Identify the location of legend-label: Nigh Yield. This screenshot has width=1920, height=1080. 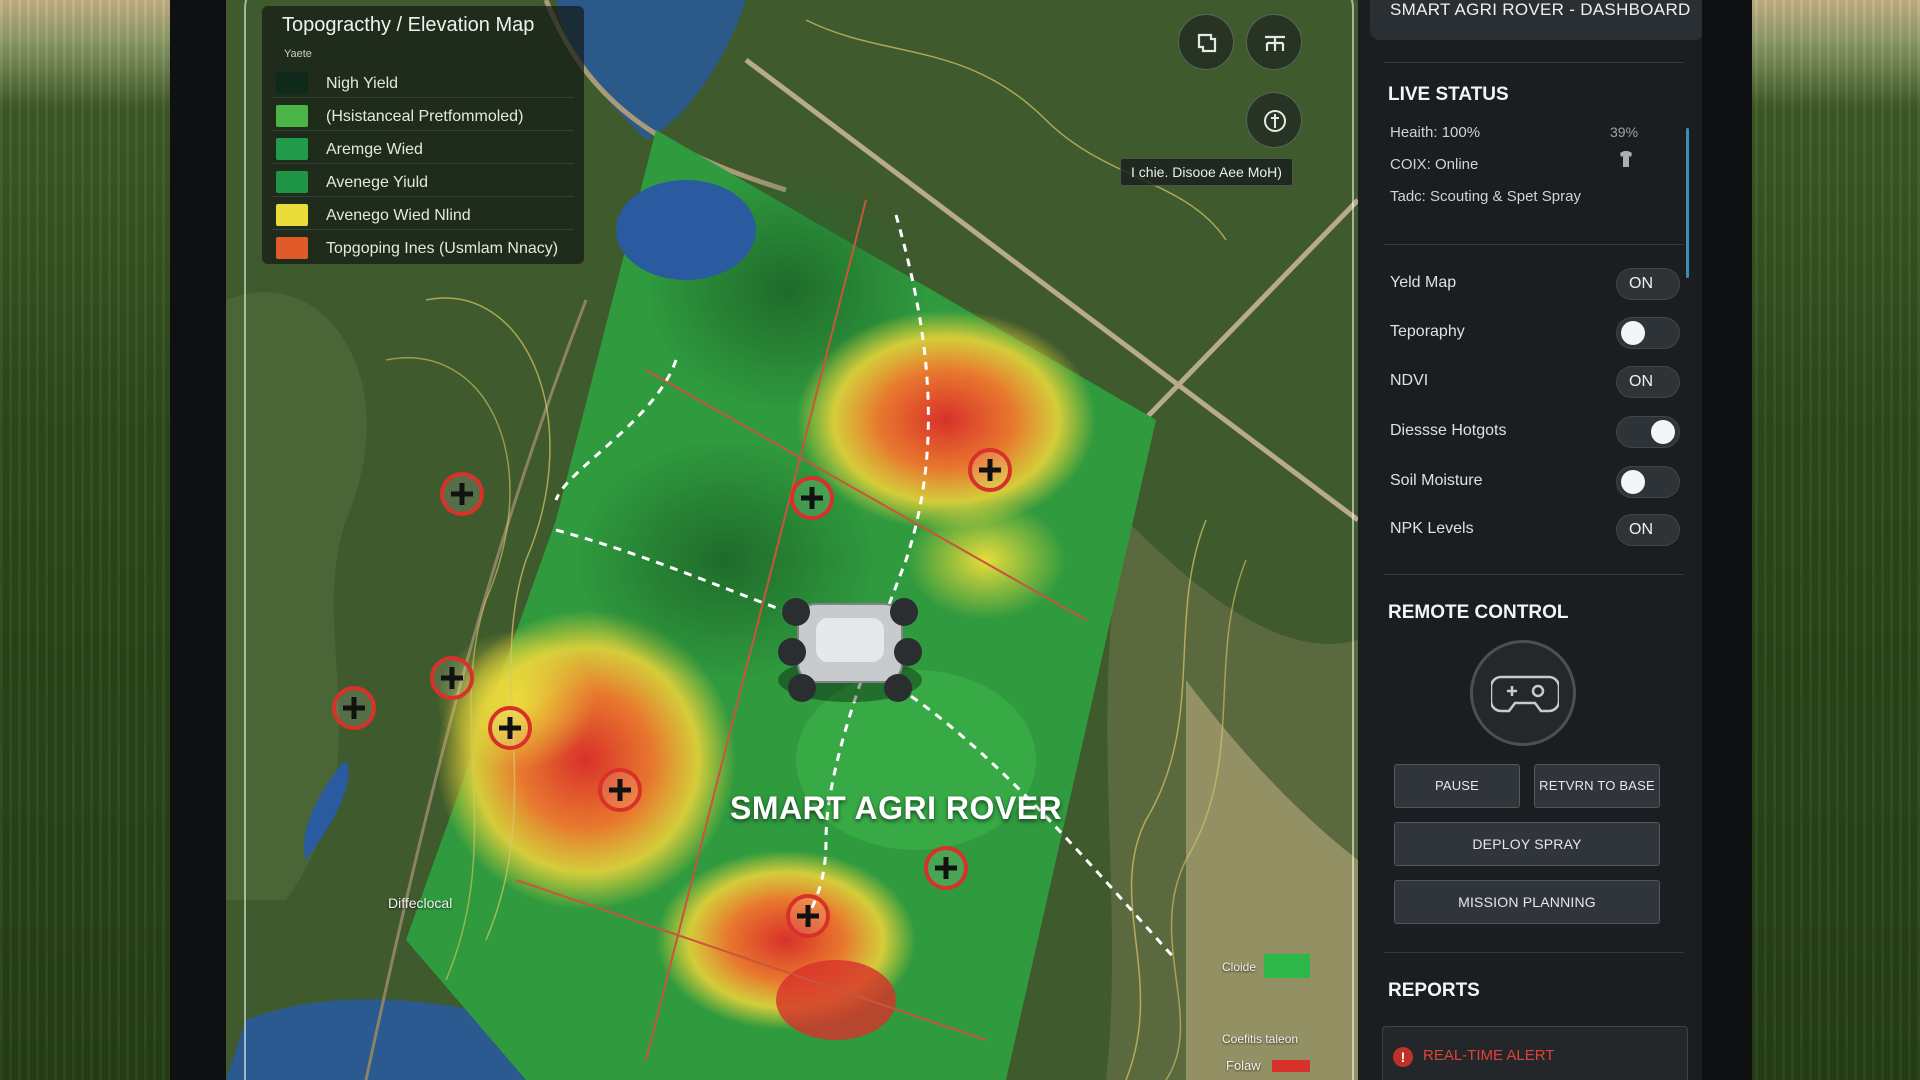
(362, 83).